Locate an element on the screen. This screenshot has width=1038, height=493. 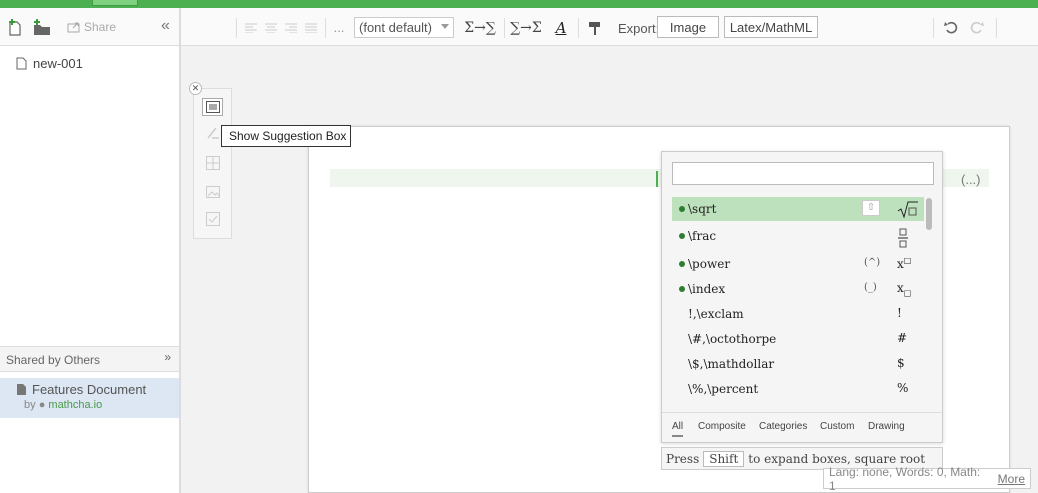
format-painter-icon is located at coordinates (595, 27).